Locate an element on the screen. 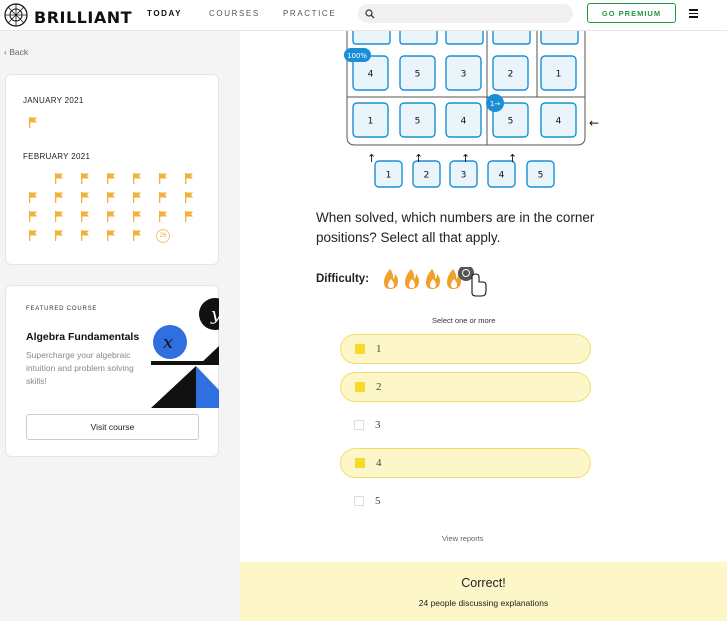  month-label: JANUARY 2021 is located at coordinates (53, 100).